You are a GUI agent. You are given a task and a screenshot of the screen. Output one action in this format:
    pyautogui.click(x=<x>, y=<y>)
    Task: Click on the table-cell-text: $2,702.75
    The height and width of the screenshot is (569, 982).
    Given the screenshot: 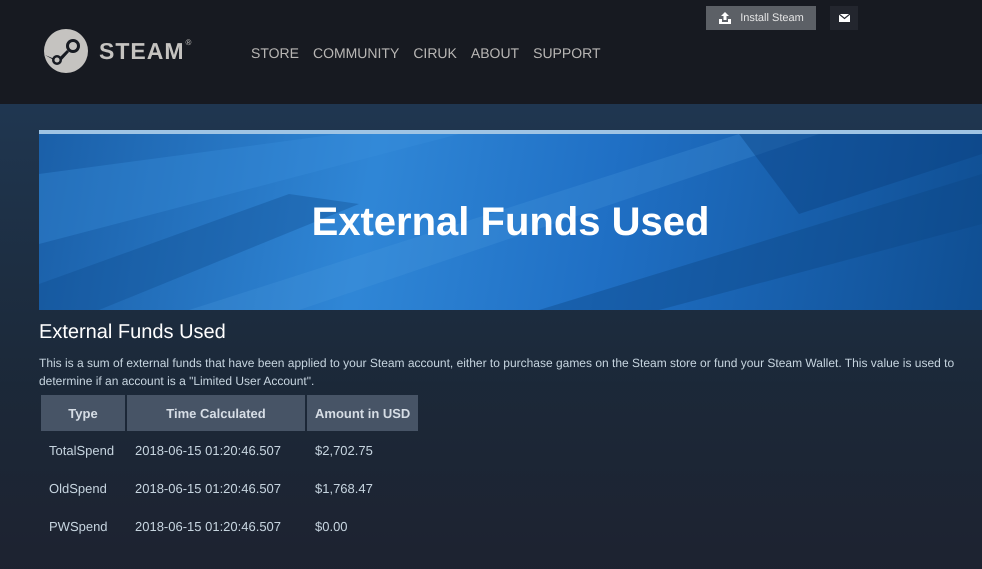 What is the action you would take?
    pyautogui.click(x=344, y=451)
    